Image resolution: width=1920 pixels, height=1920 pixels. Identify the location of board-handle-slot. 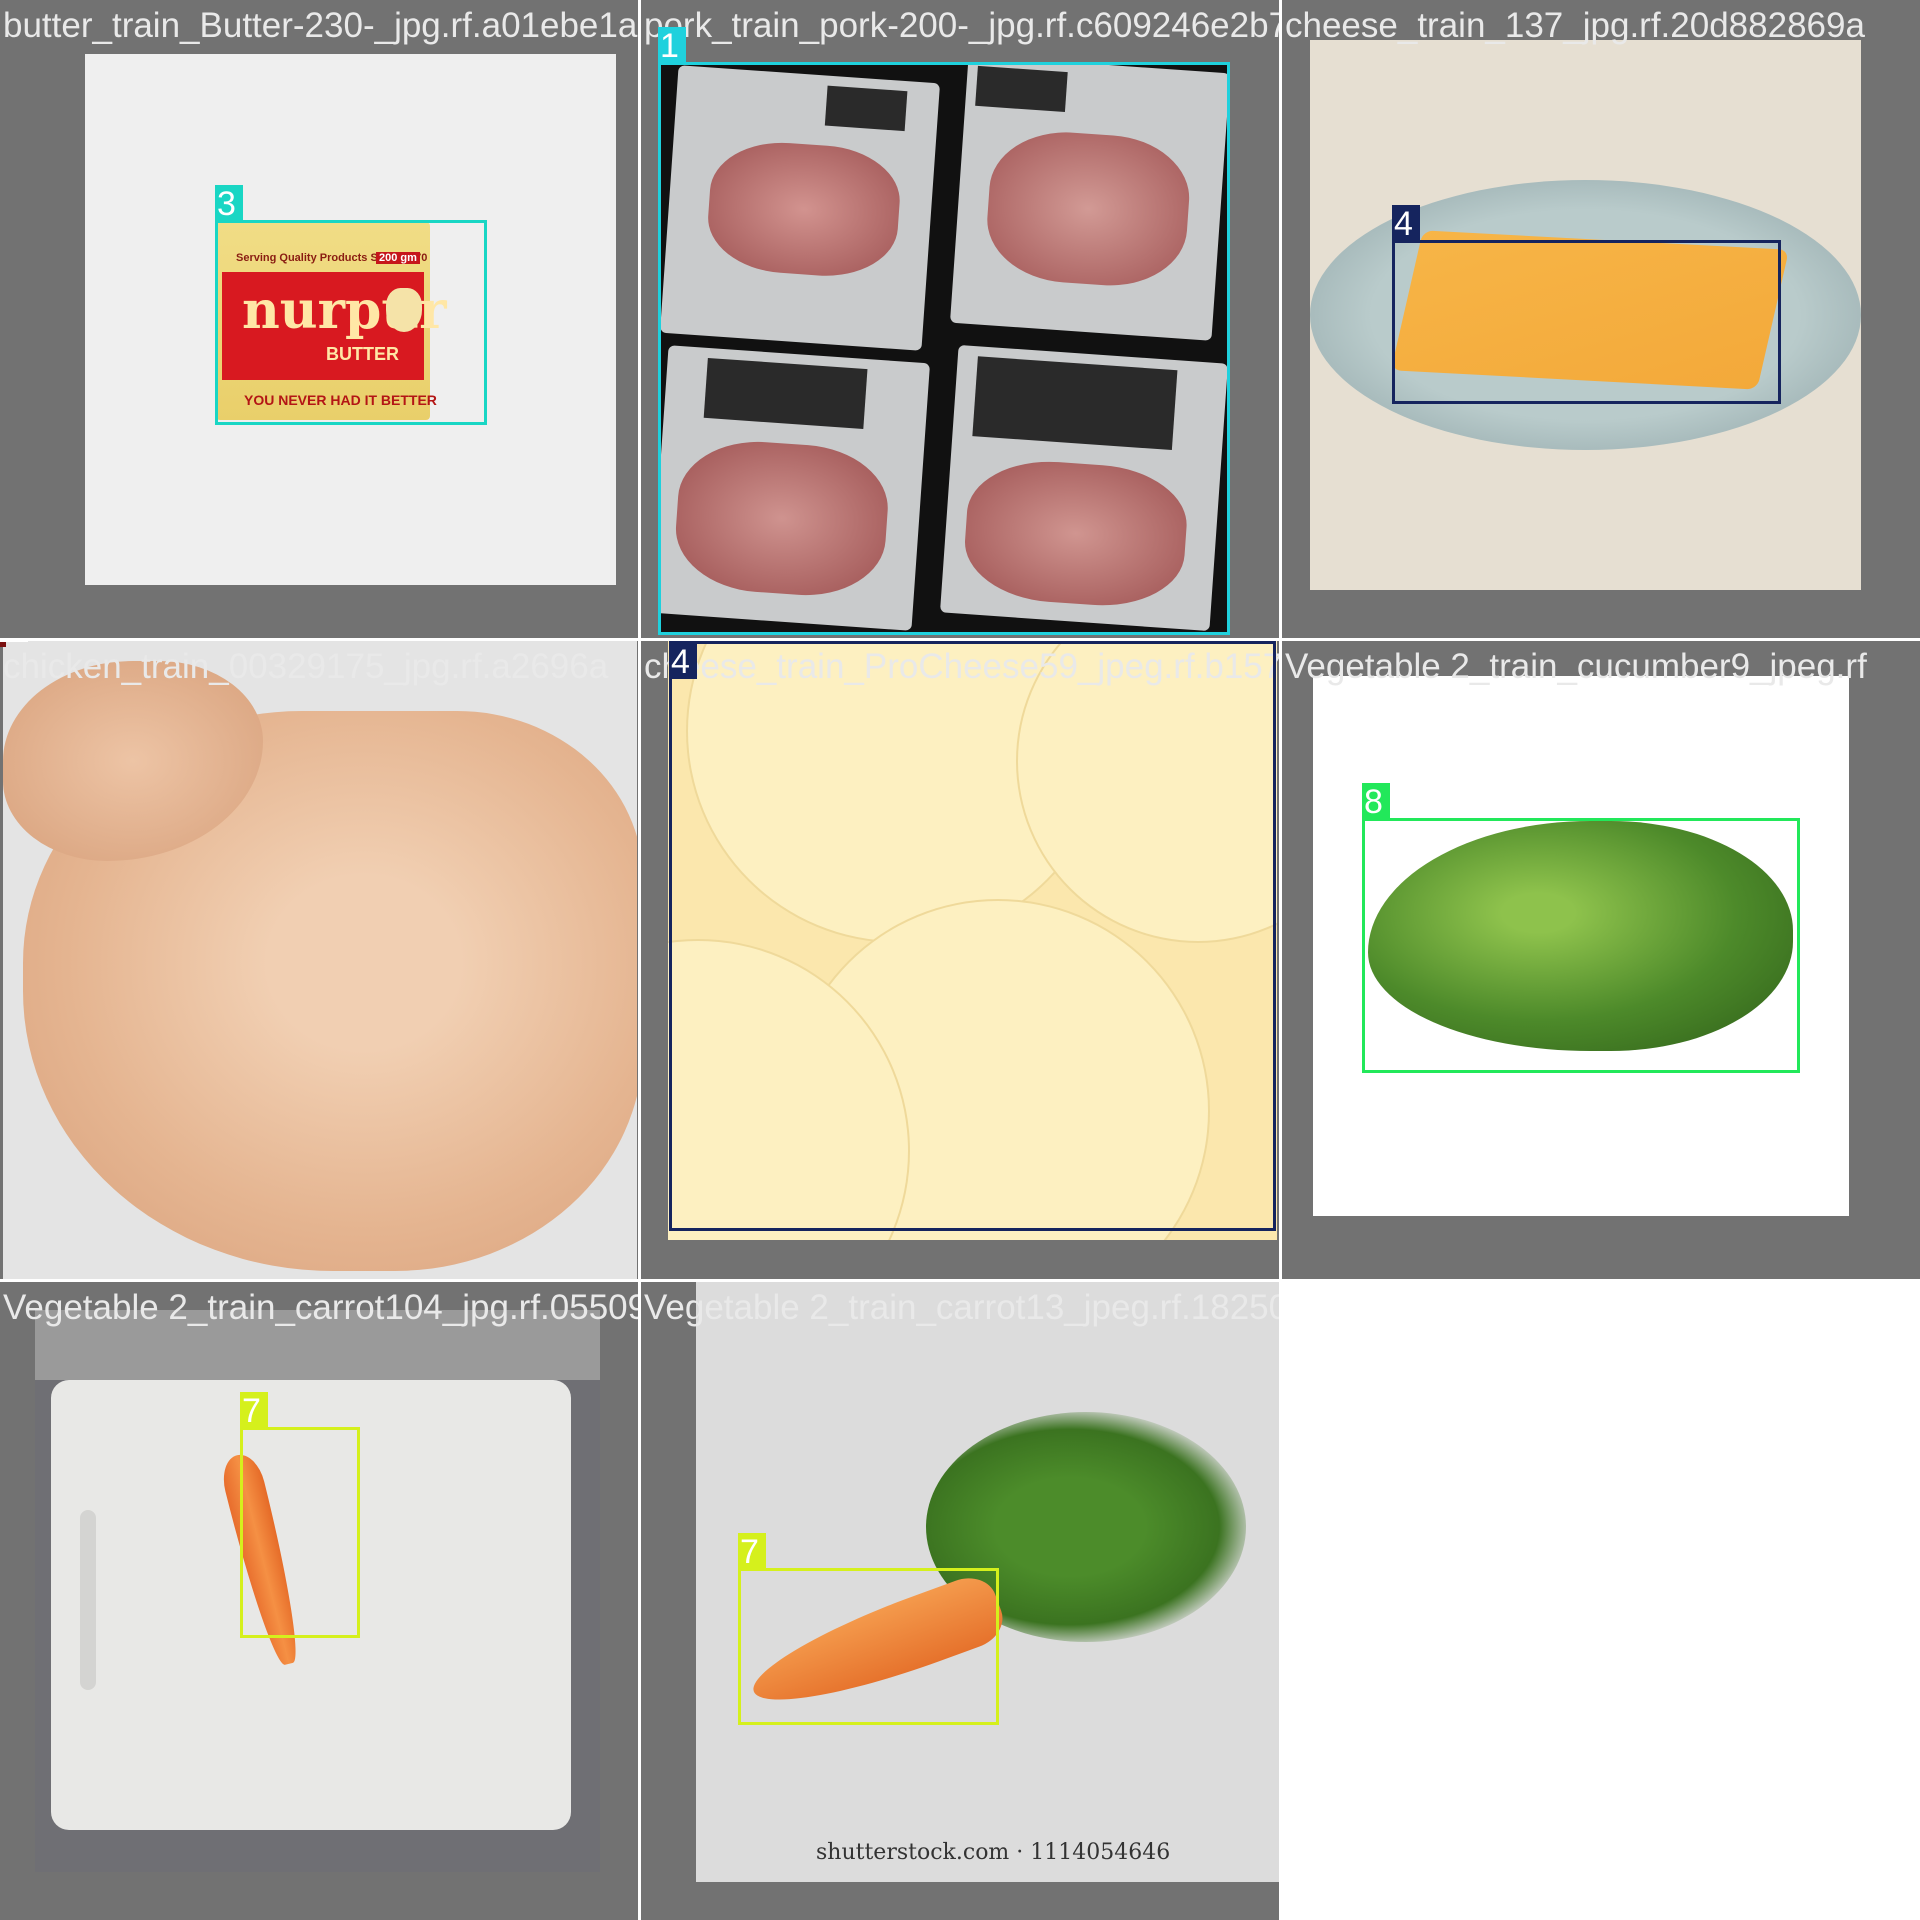
(88, 1600).